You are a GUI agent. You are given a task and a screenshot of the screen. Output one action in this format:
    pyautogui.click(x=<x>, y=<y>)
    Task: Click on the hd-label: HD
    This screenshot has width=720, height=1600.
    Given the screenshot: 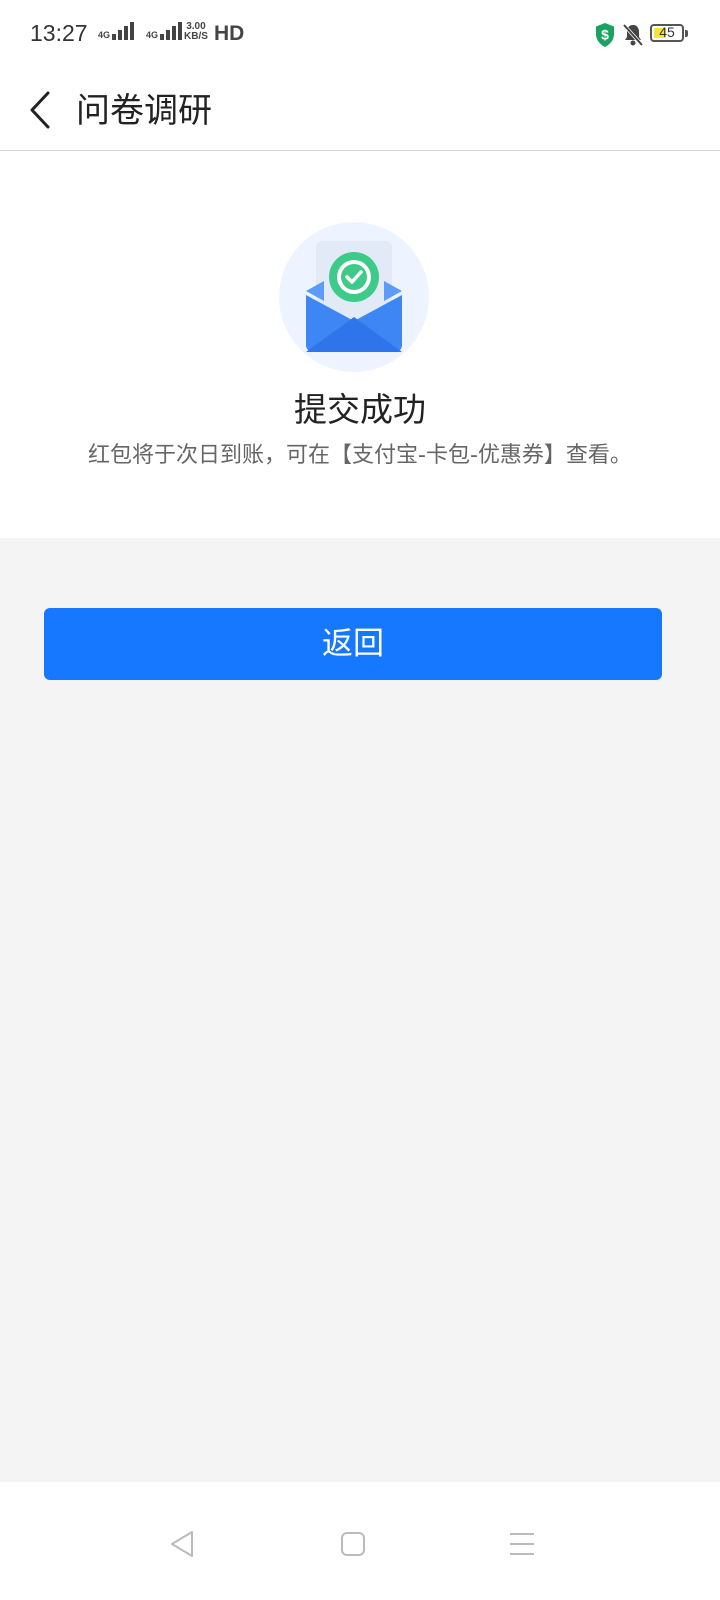 What is the action you would take?
    pyautogui.click(x=229, y=33)
    